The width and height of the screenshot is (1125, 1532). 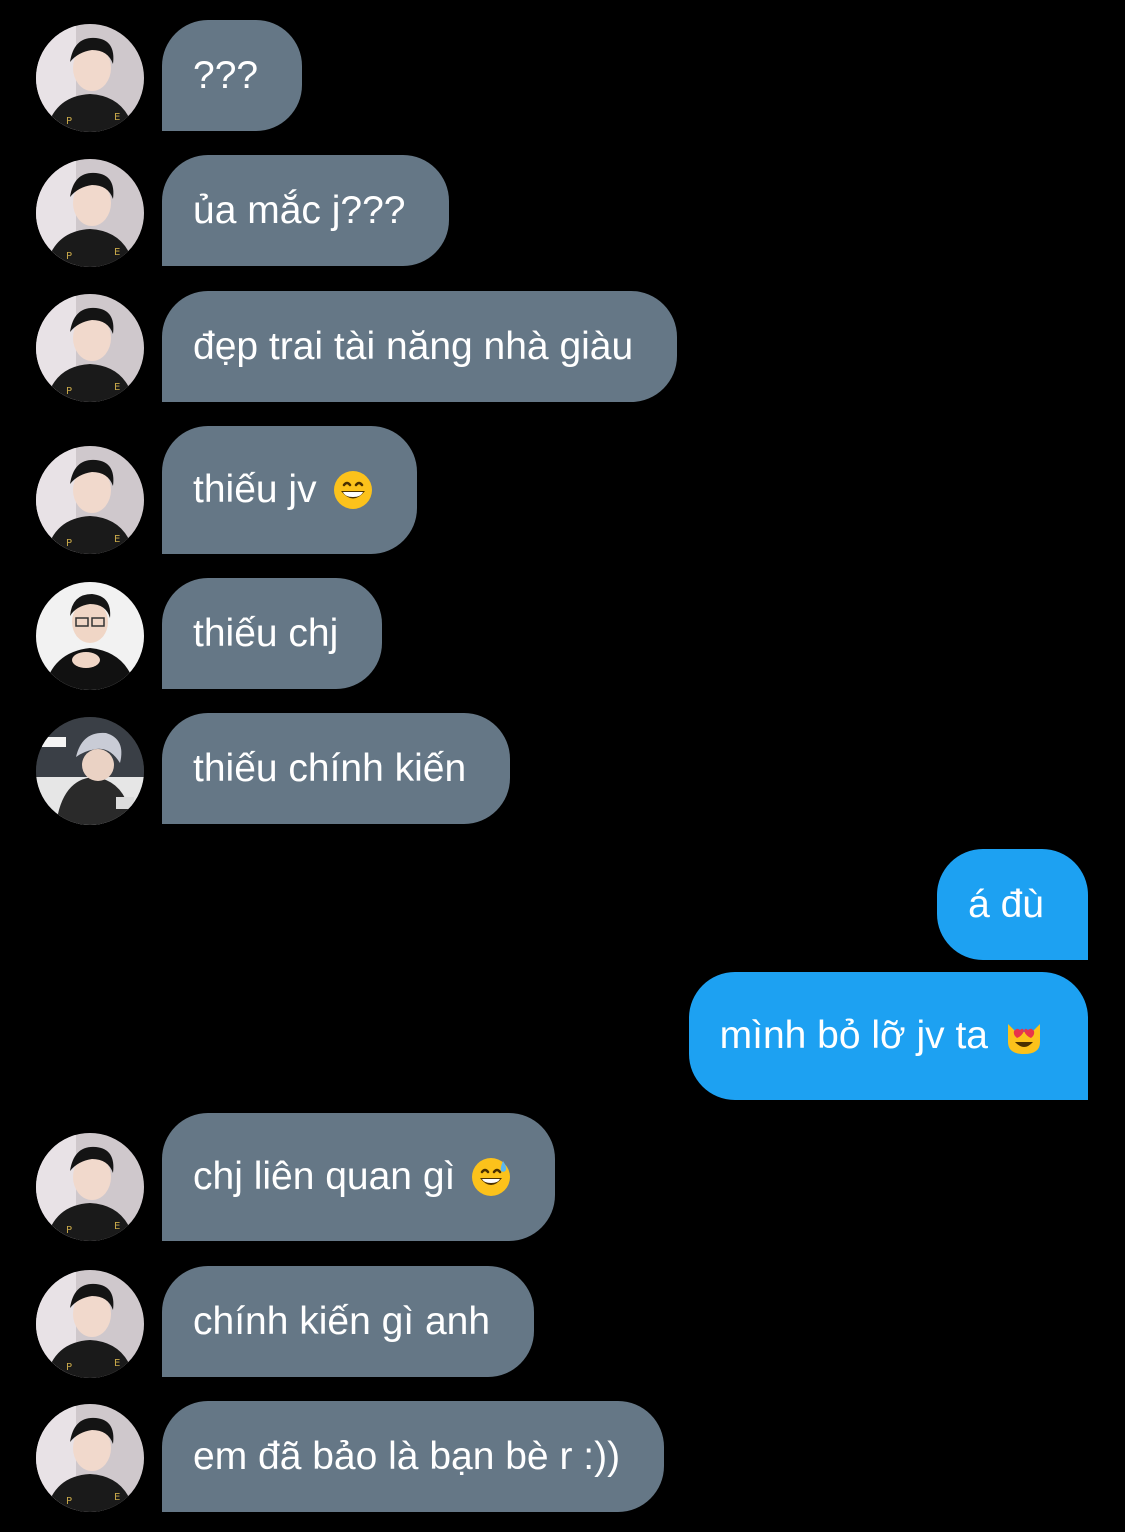 I want to click on message-text: ủa mắc j???, so click(x=299, y=210).